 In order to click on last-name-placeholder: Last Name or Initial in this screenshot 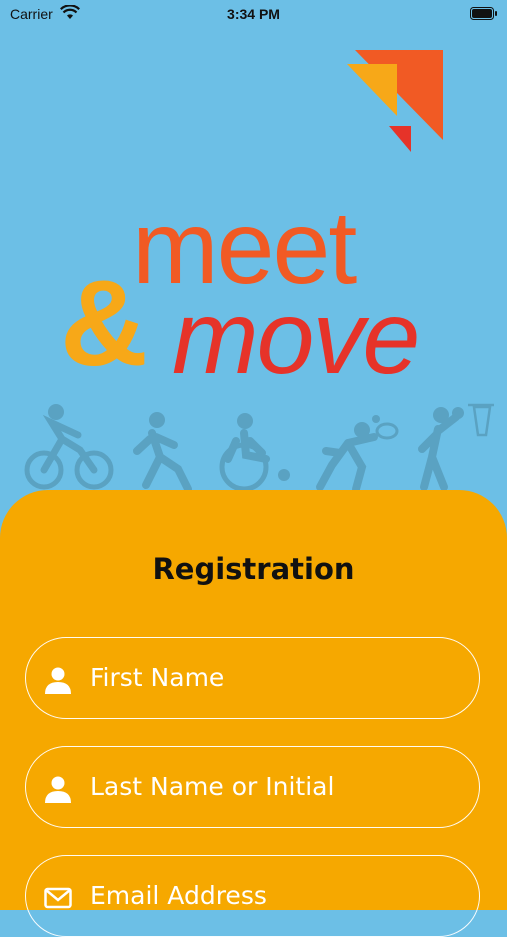, I will do `click(212, 786)`.